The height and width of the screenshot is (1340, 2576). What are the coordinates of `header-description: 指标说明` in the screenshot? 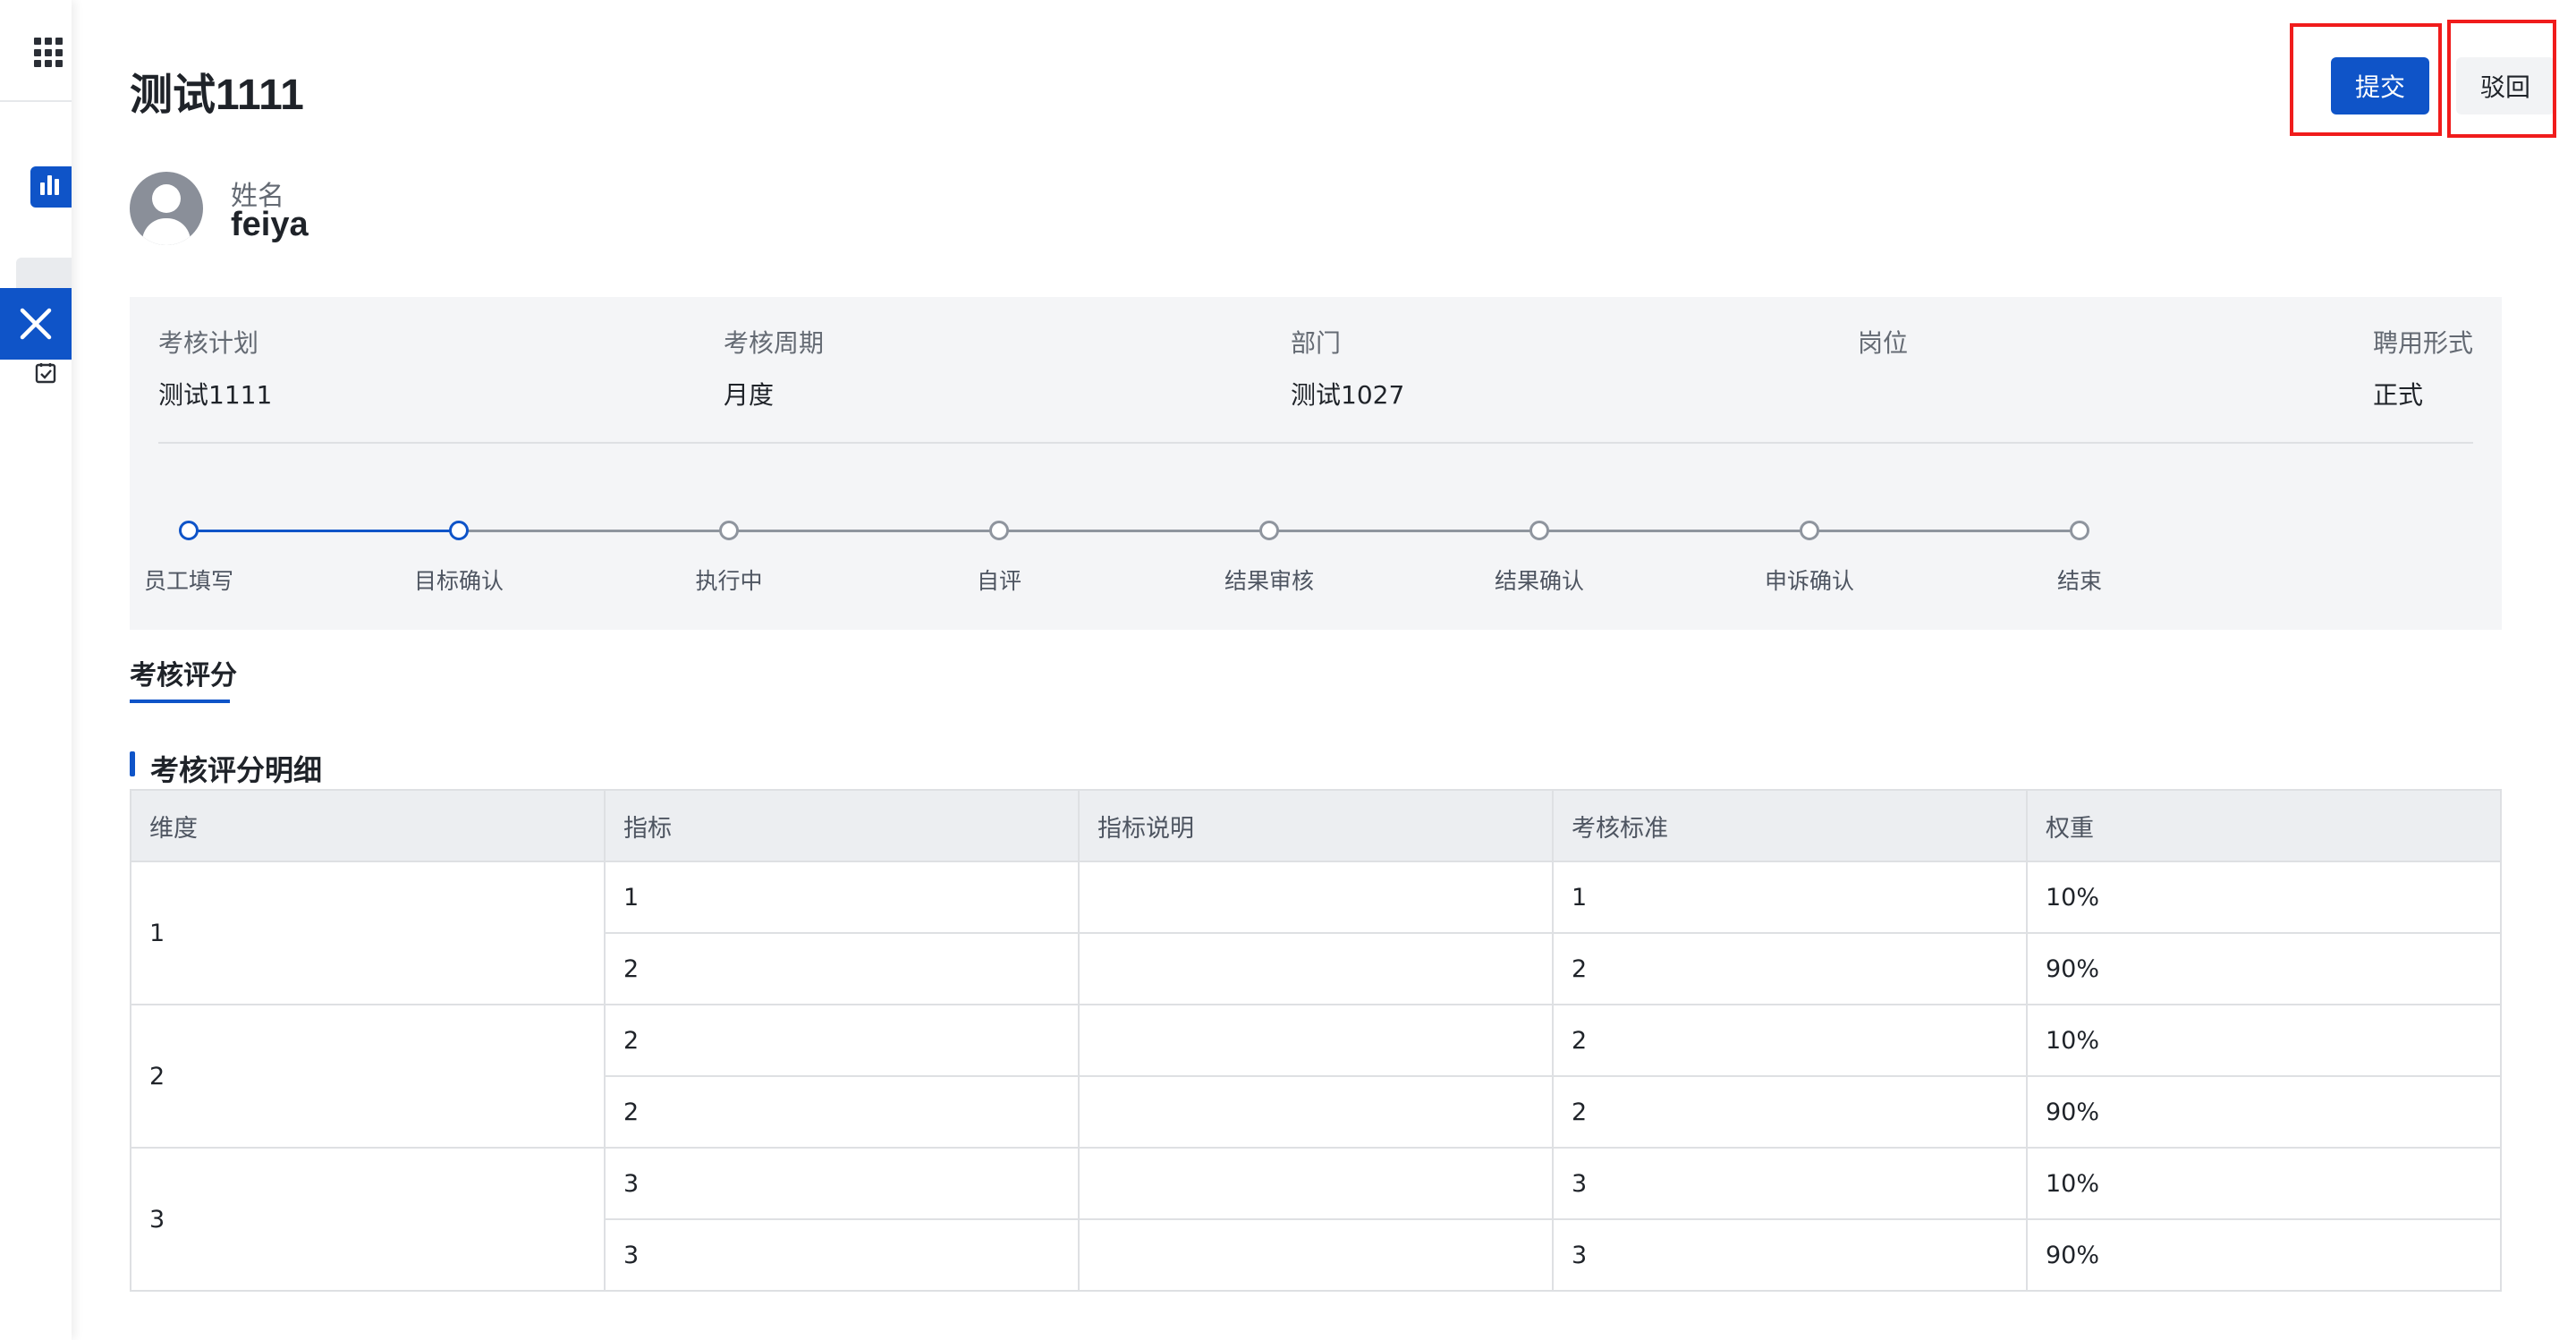 It's located at (1316, 825).